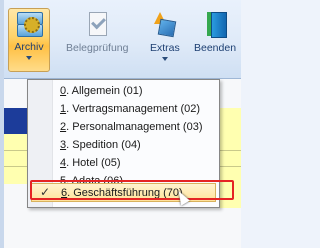  Describe the element at coordinates (134, 126) in the screenshot. I see `menu-item-label: . Personalmanagement (03)` at that location.